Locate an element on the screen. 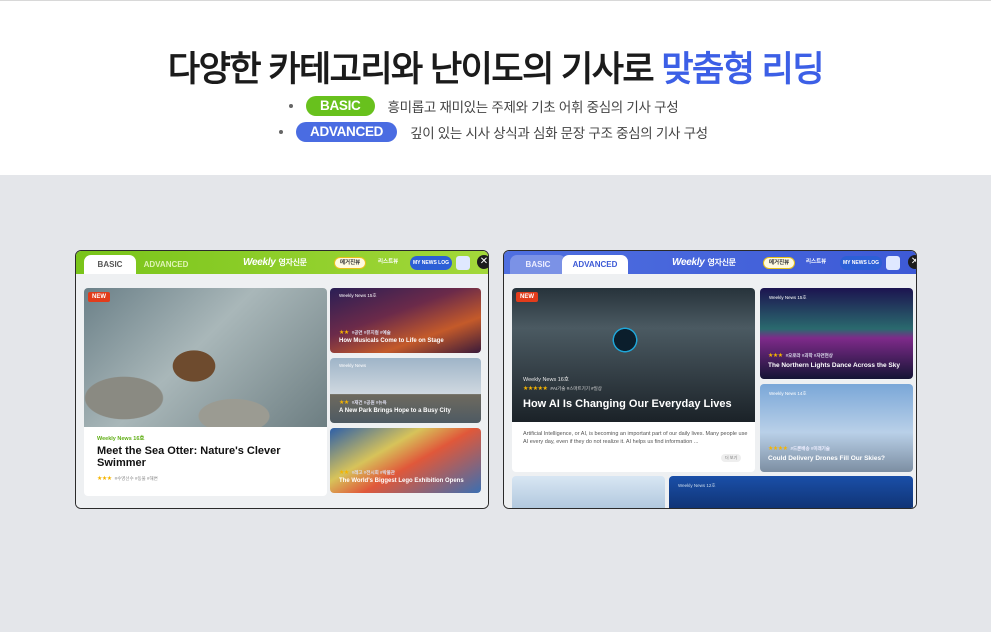 This screenshot has width=991, height=632. legend-row-basic: BASIC 흥미롭고 재미있는 주제와 기초 어휘 중심의 기사 구성 is located at coordinates (484, 106).